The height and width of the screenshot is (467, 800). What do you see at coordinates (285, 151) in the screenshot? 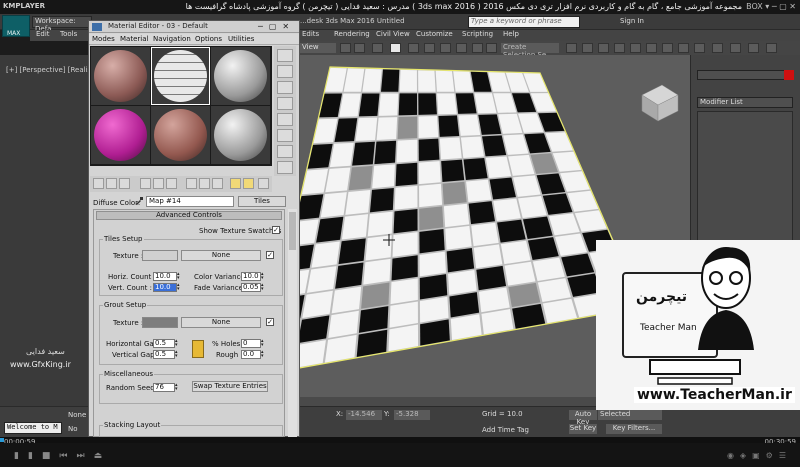
I see `options-button` at bounding box center [285, 151].